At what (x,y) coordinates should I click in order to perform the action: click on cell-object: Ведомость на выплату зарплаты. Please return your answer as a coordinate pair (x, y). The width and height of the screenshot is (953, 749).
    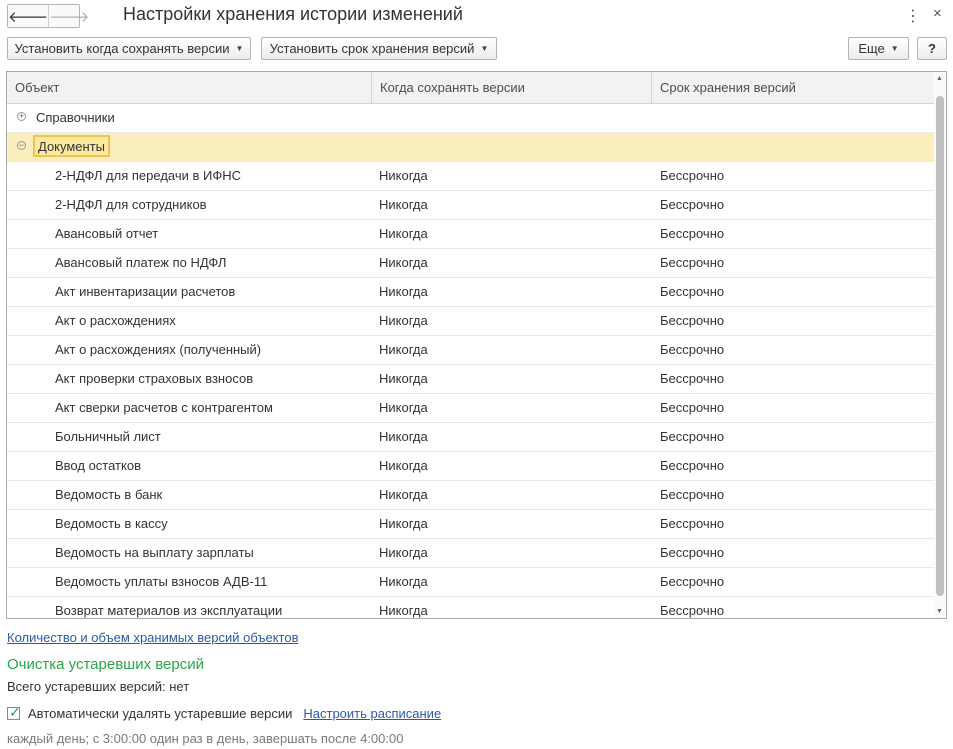
    Looking at the image, I should click on (154, 552).